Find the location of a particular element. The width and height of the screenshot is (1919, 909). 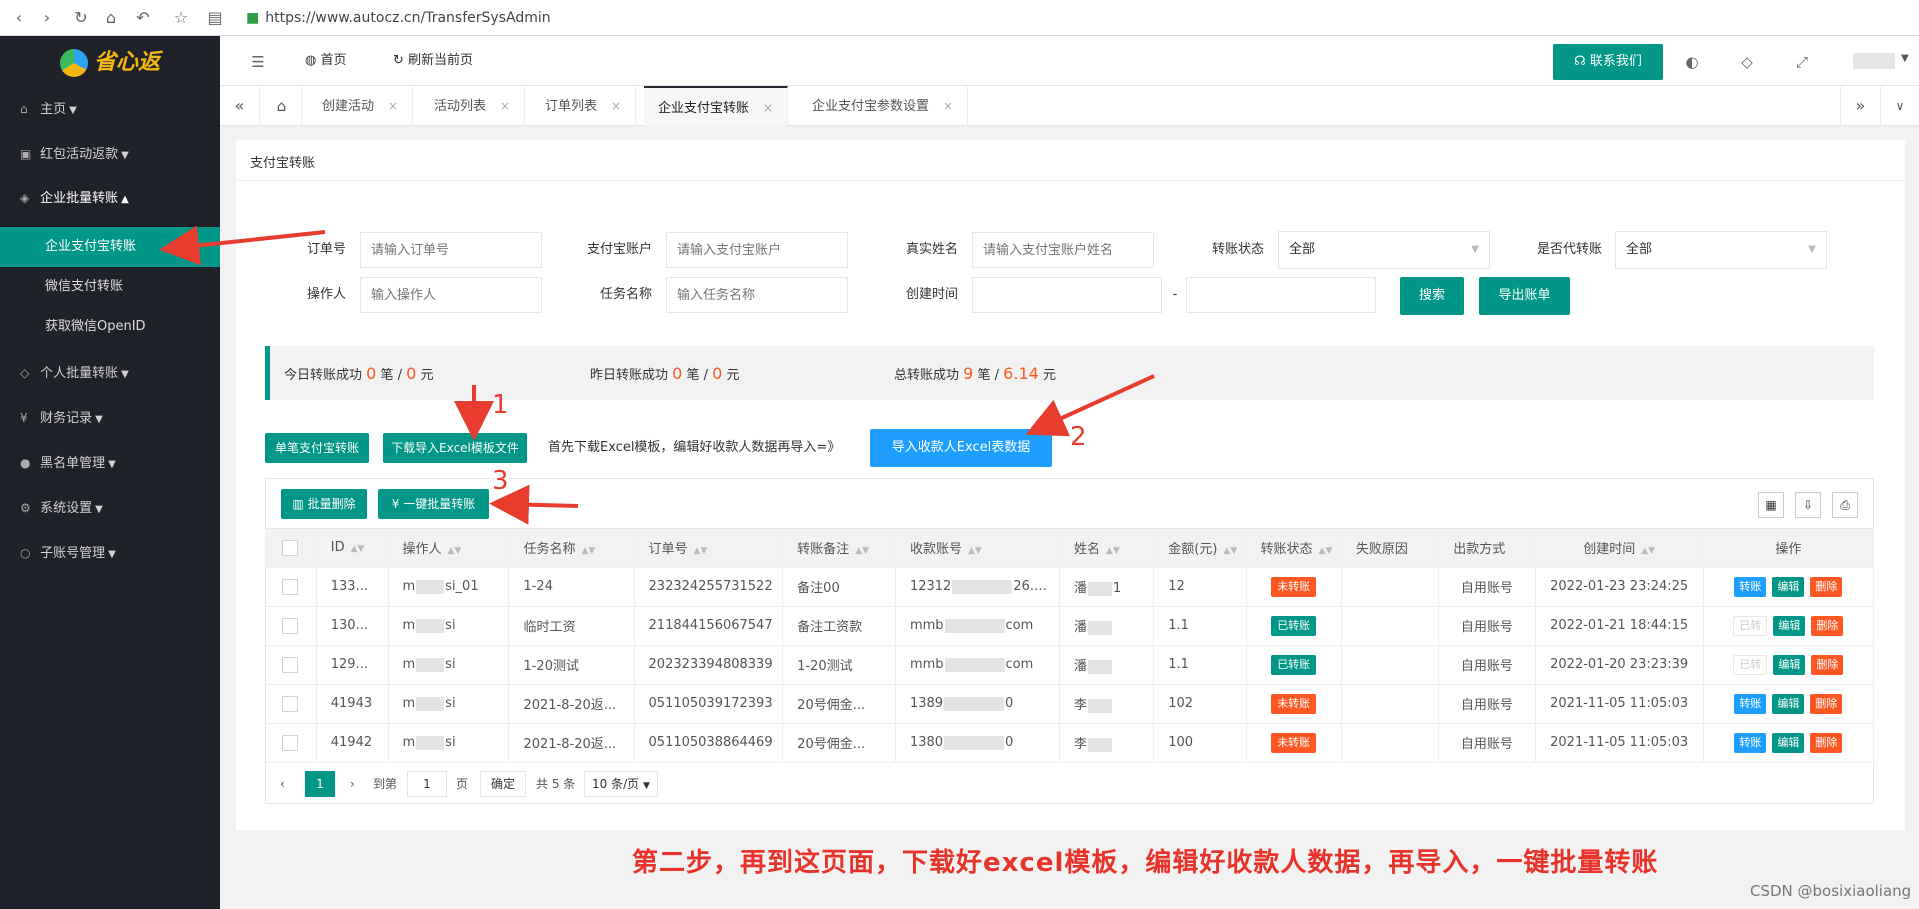

sidebar-item-home: ⌂ 主页 ▼ is located at coordinates (110, 109).